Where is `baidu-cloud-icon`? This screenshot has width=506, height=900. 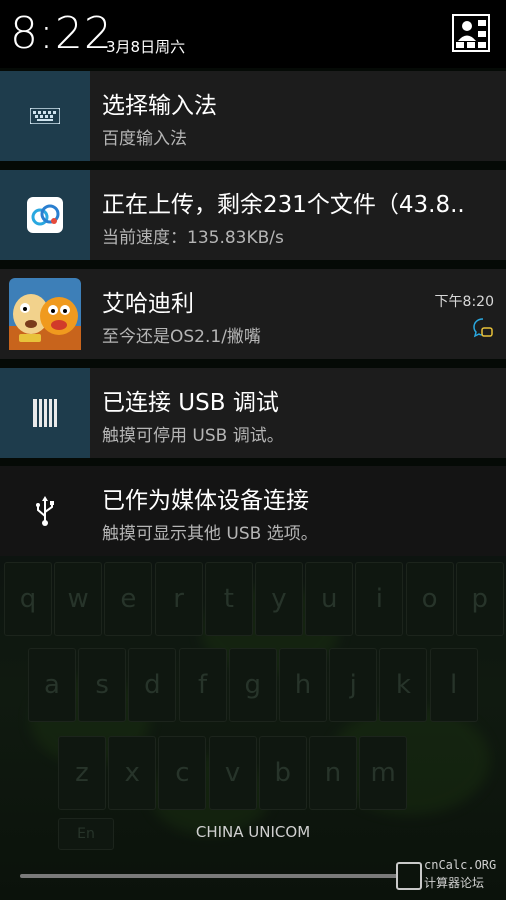
baidu-cloud-icon is located at coordinates (45, 215).